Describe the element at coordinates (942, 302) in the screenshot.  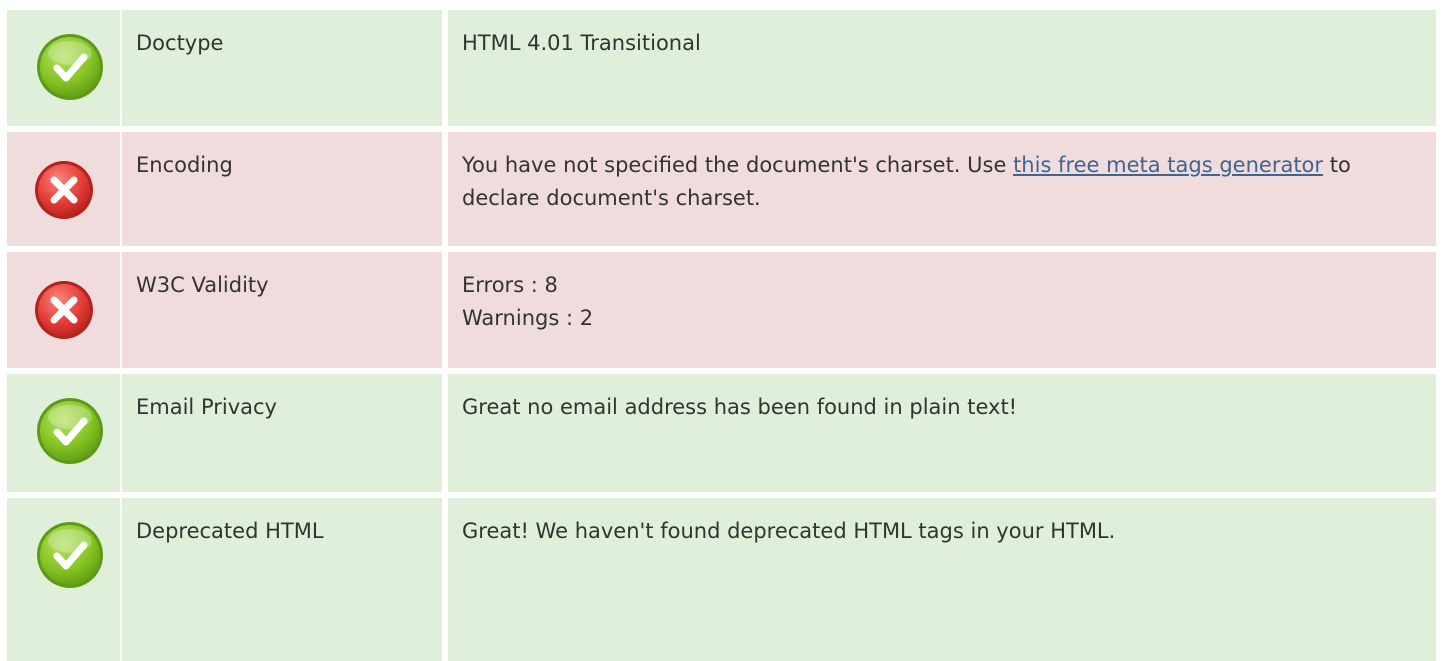
I see `row-value: Errors : 8 Warnings : 2` at that location.